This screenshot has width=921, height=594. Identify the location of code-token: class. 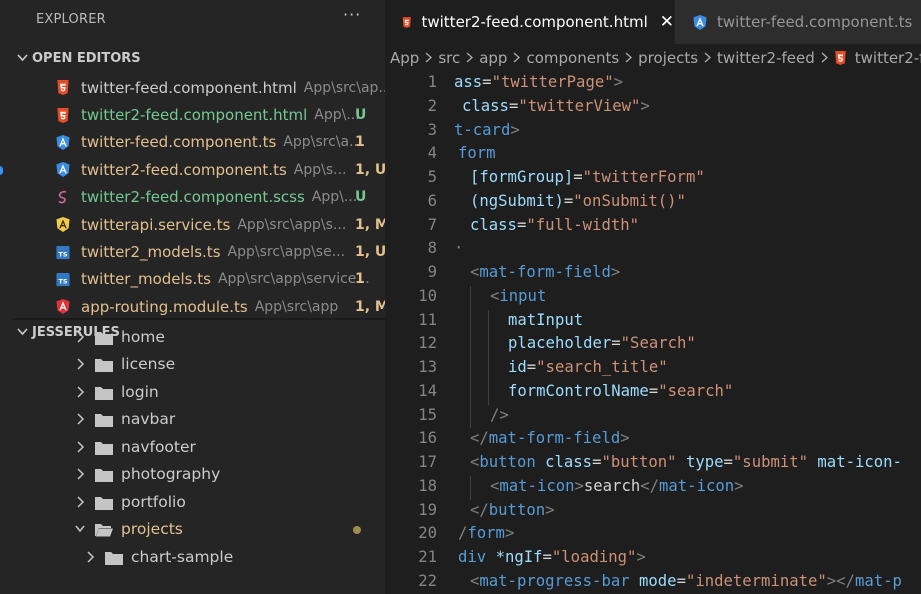
(493, 224).